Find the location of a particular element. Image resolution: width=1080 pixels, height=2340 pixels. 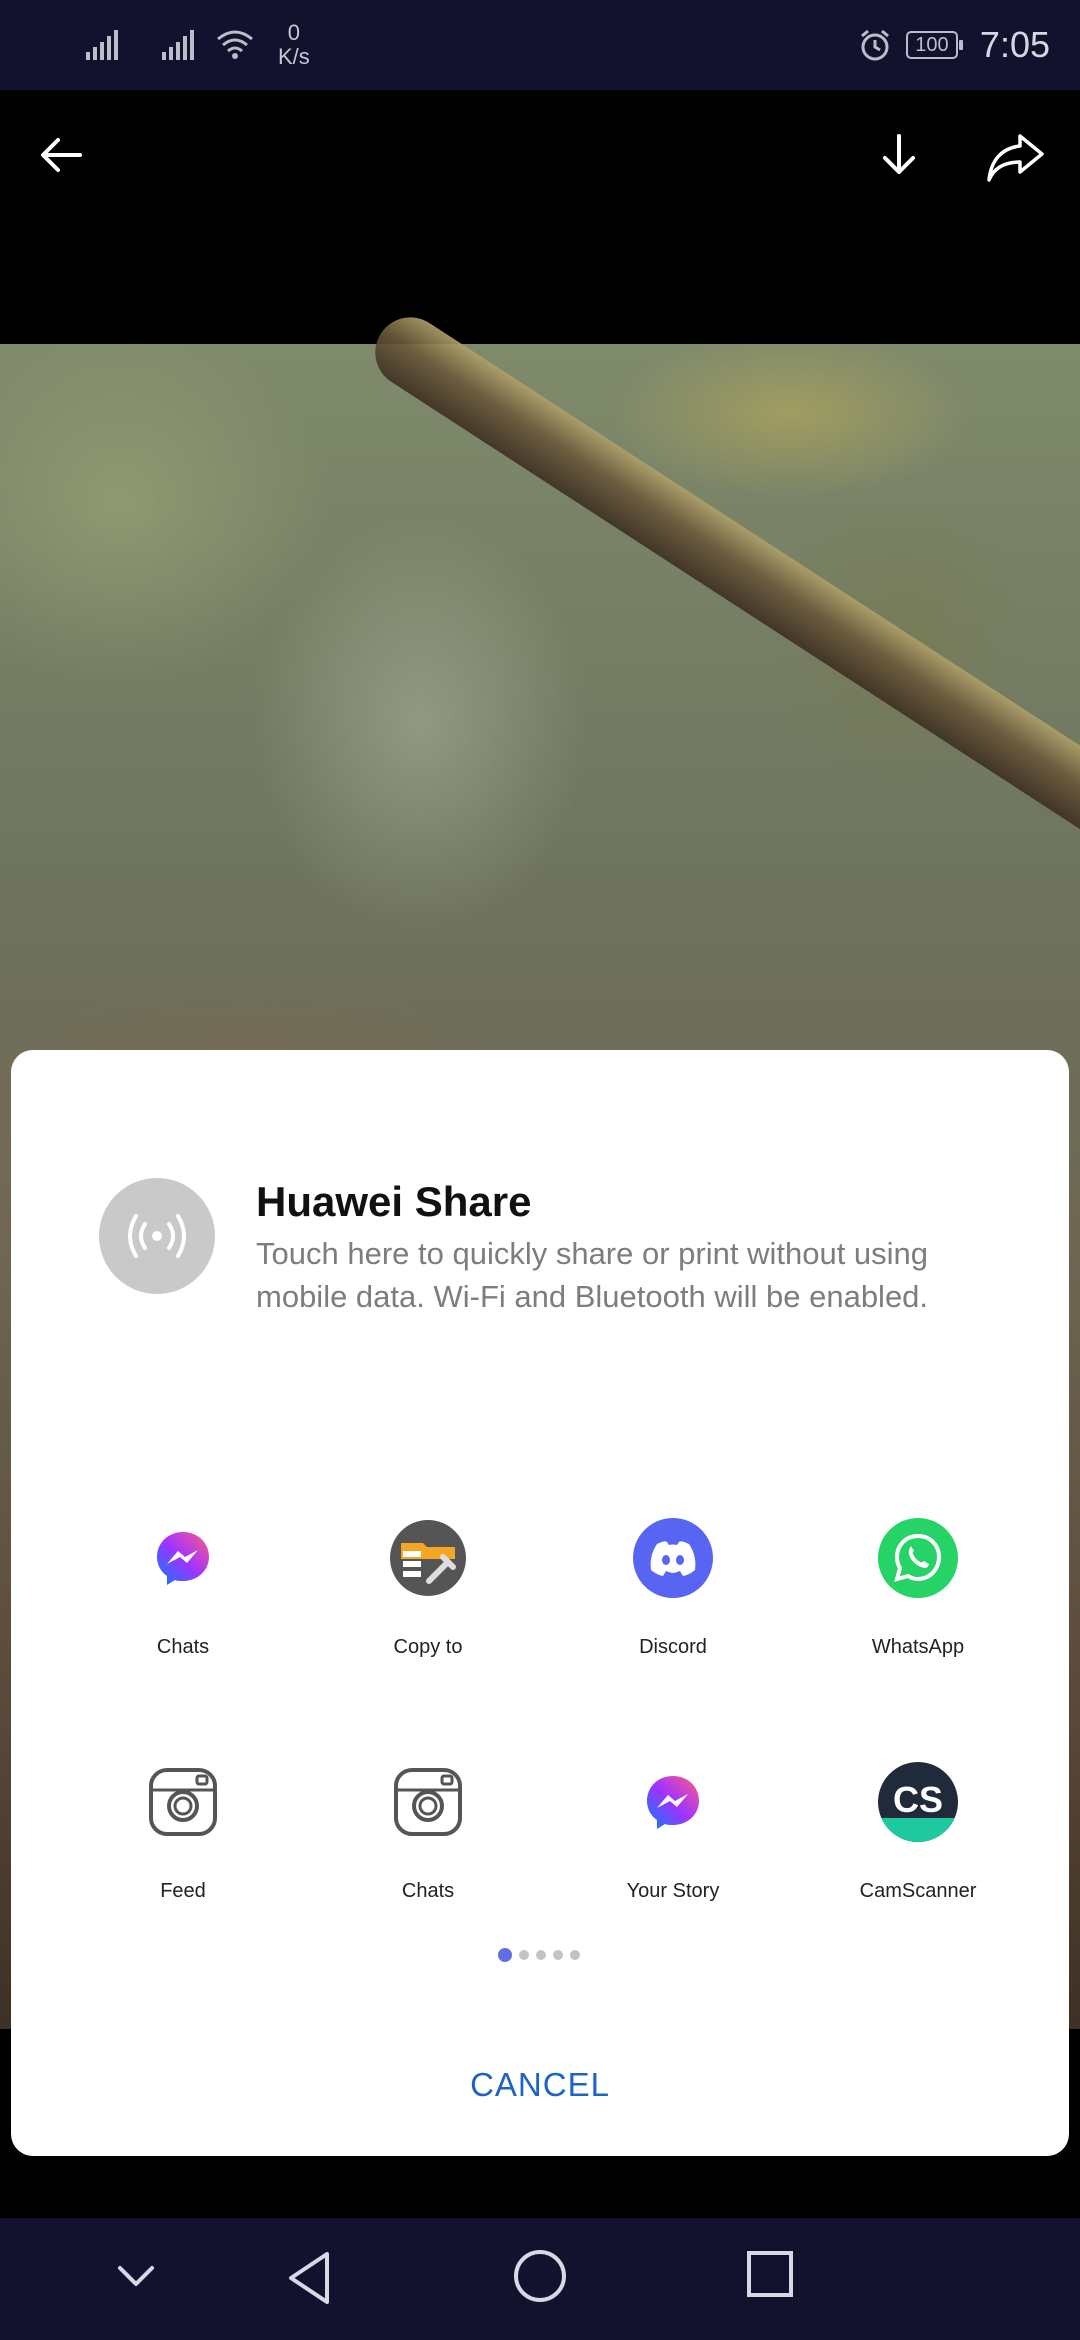

share-target-label: Feed is located at coordinates (183, 1891).